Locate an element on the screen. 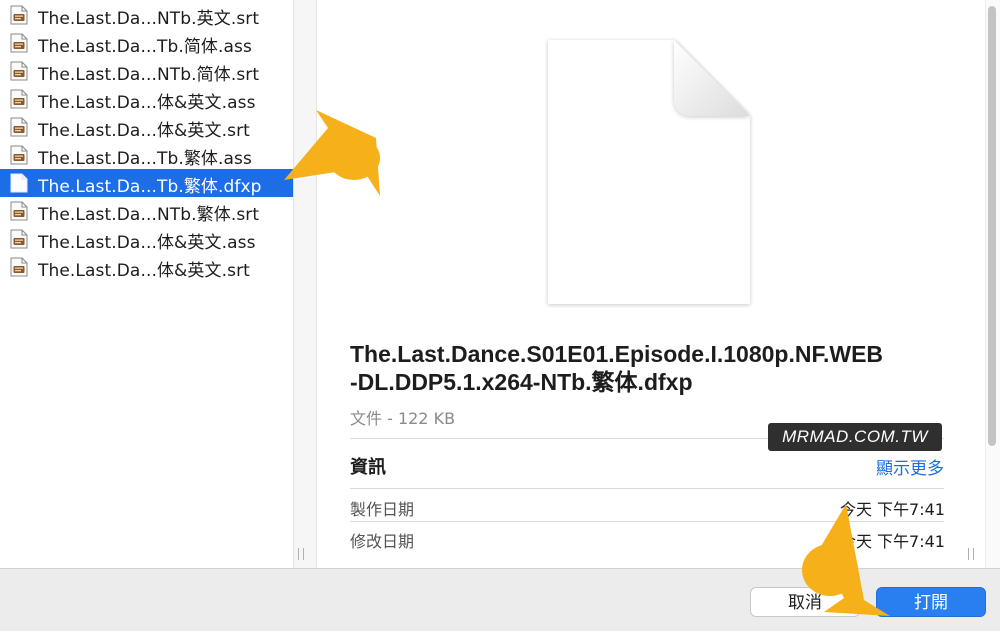  info-heading: 資訊 is located at coordinates (368, 467).